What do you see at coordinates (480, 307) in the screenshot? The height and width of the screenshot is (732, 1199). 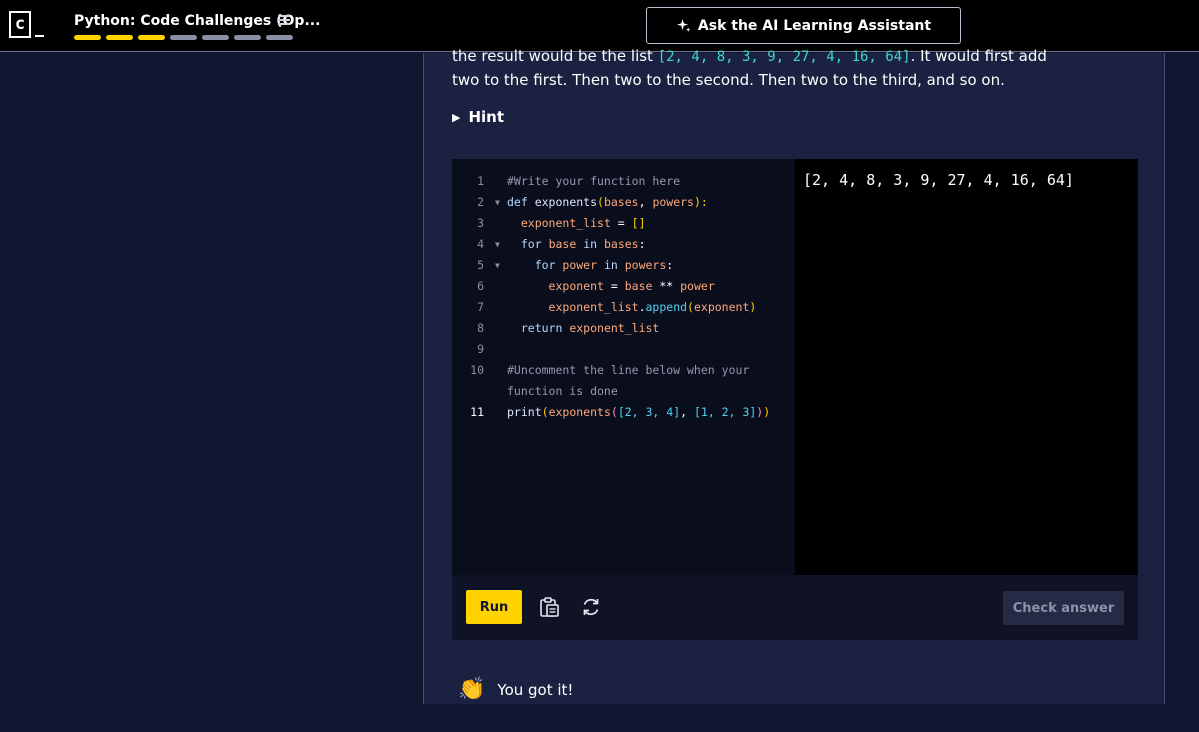 I see `line-number: 7` at bounding box center [480, 307].